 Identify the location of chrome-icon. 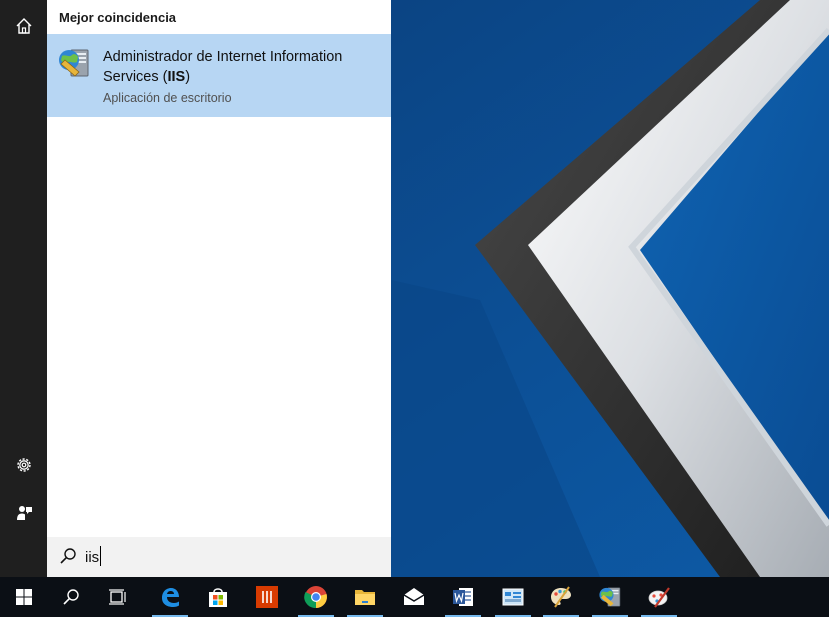
(315, 597).